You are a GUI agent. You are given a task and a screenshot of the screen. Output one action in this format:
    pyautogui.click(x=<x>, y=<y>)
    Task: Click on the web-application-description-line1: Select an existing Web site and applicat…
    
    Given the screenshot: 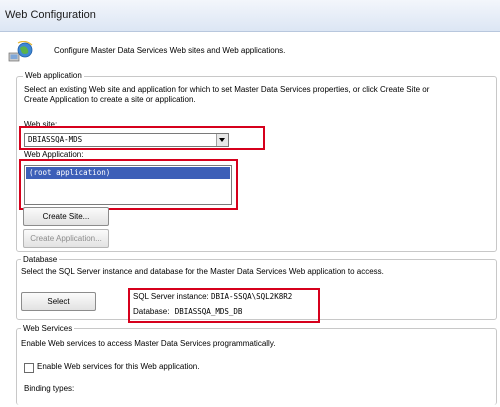 What is the action you would take?
    pyautogui.click(x=227, y=89)
    